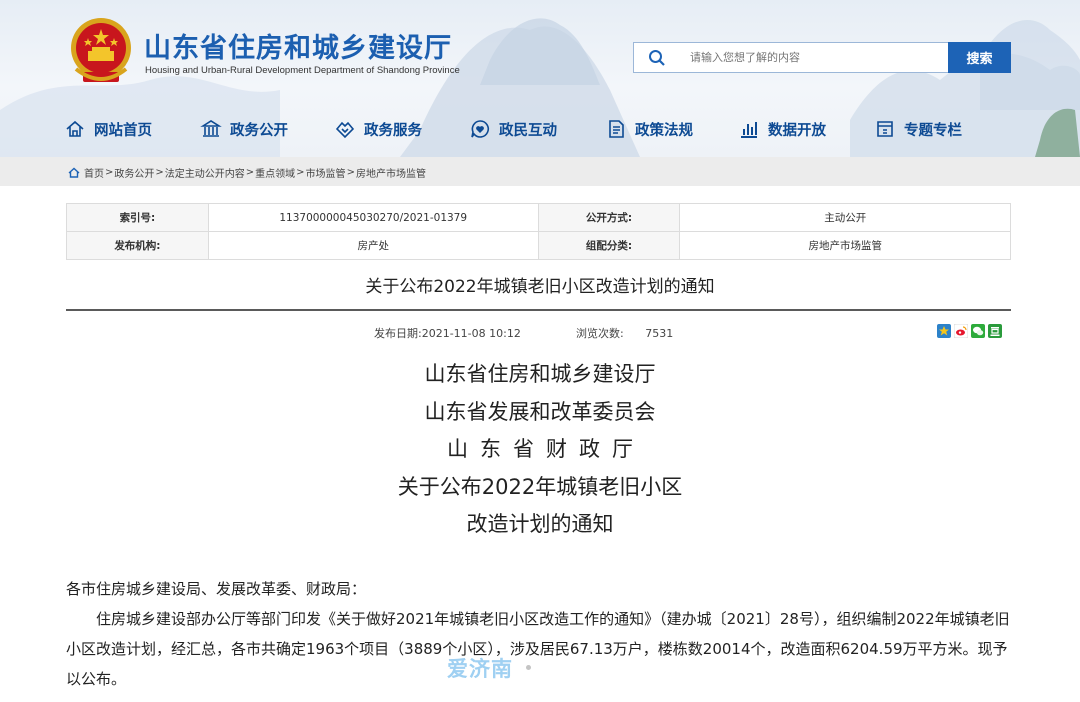 The height and width of the screenshot is (702, 1080). Describe the element at coordinates (538, 310) in the screenshot. I see `title-divider` at that location.